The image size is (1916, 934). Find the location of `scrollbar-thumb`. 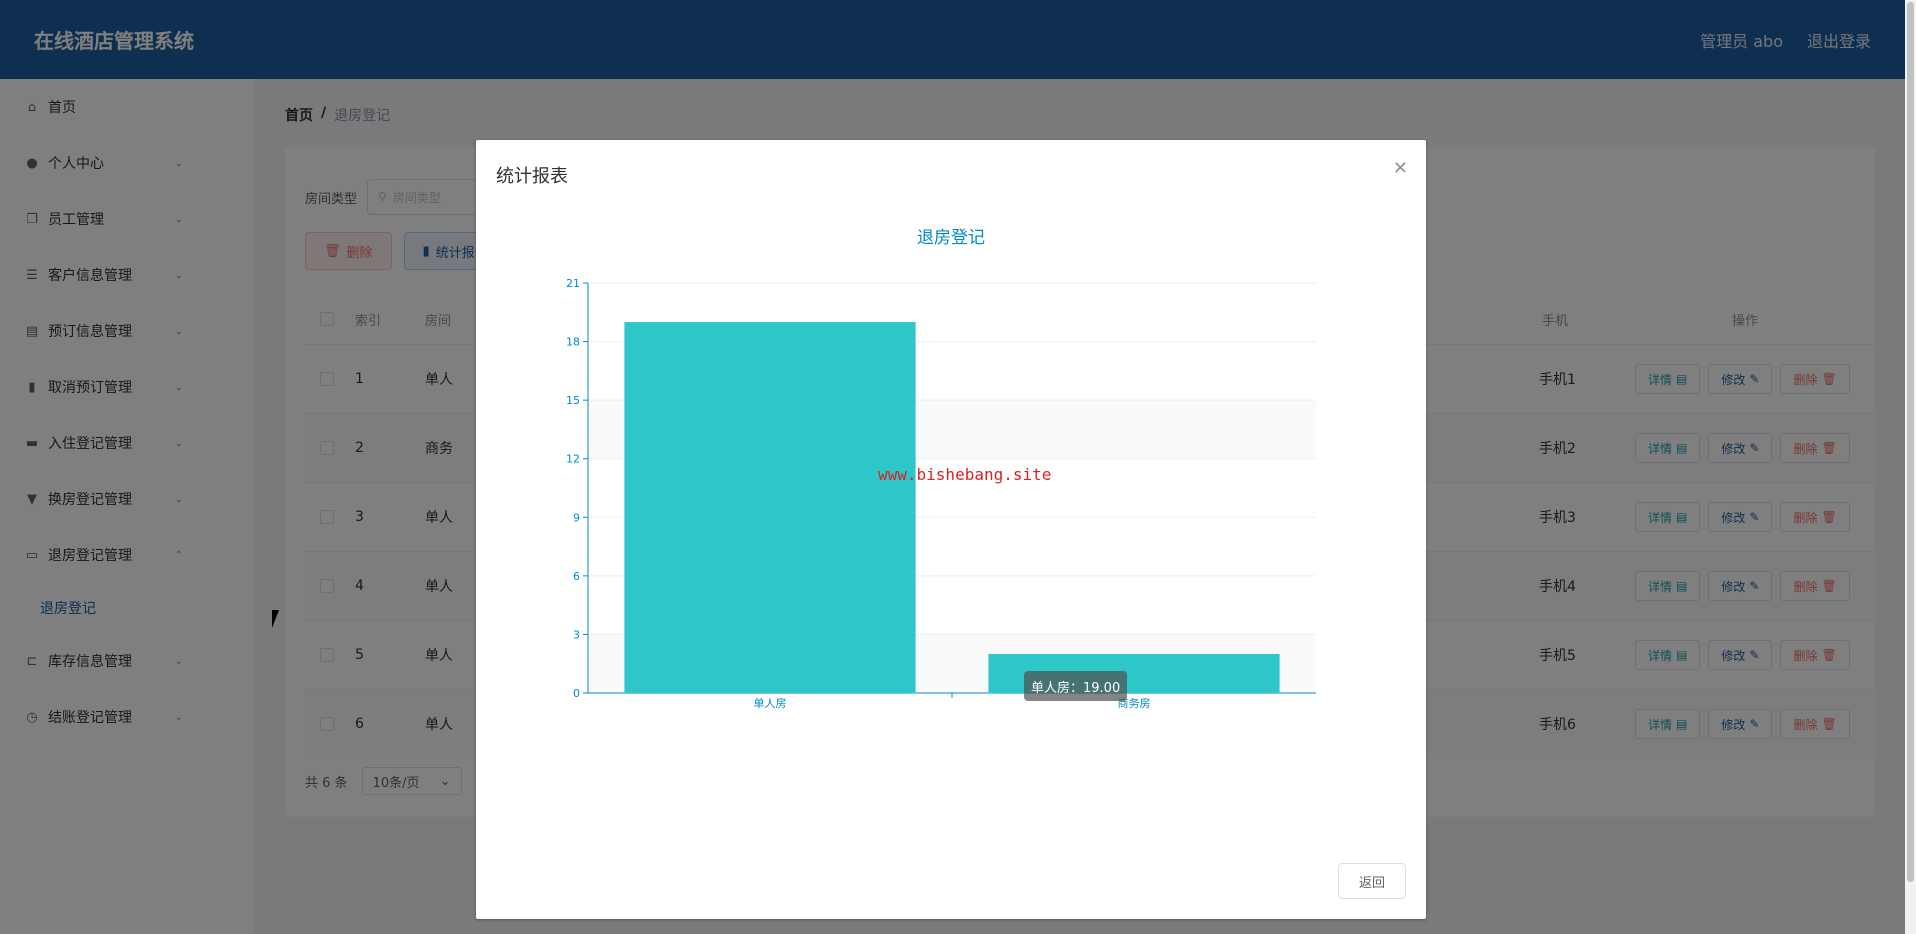

scrollbar-thumb is located at coordinates (1910, 442).